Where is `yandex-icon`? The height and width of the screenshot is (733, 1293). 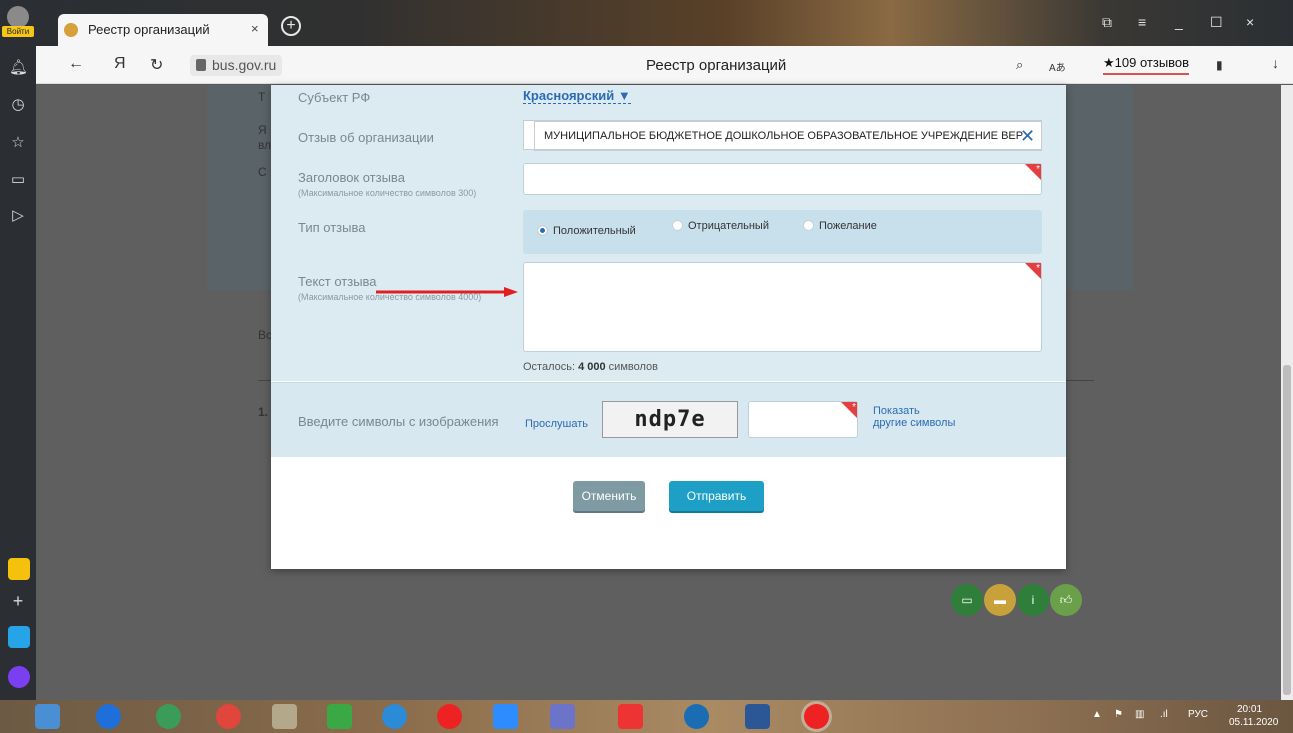
yandex-icon is located at coordinates (630, 716).